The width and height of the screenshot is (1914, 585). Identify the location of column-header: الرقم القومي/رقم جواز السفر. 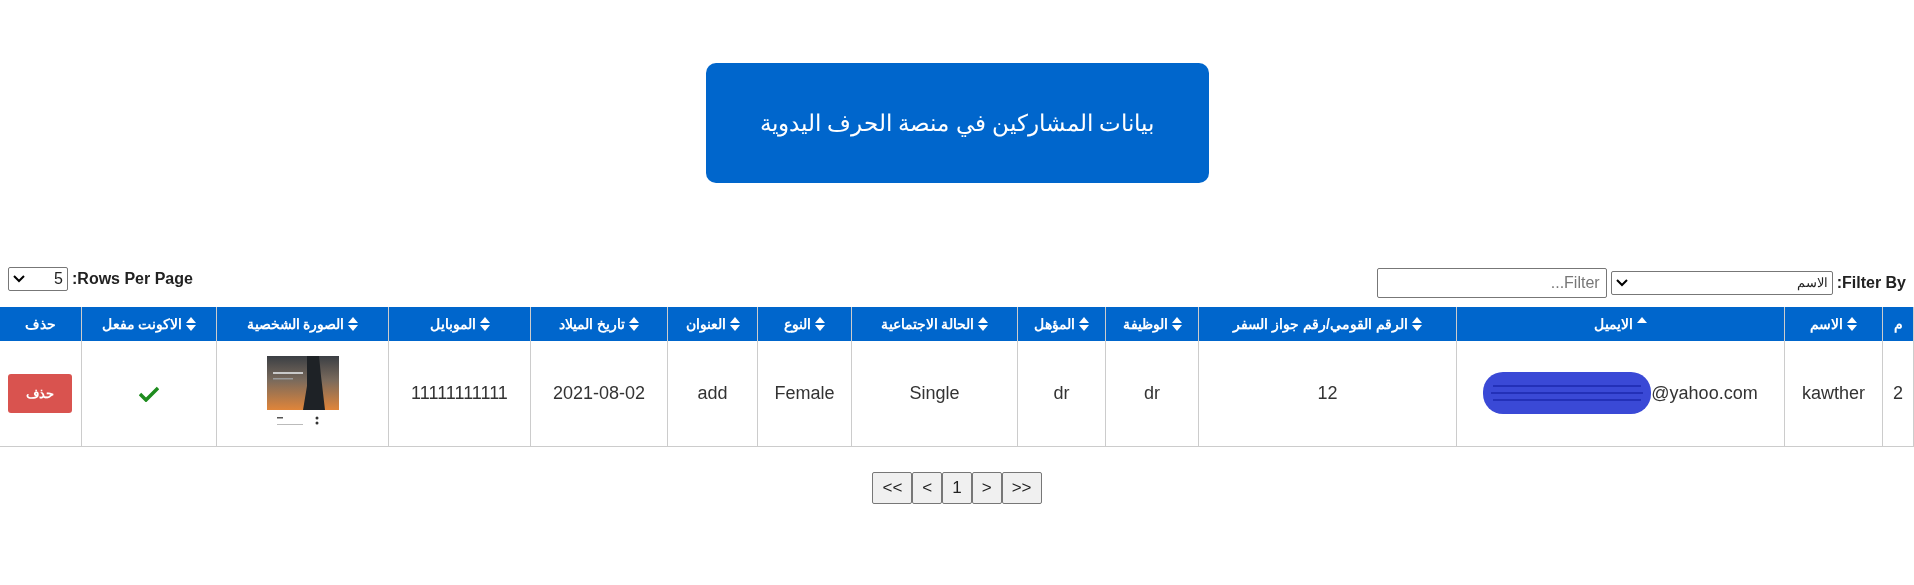
(1327, 324).